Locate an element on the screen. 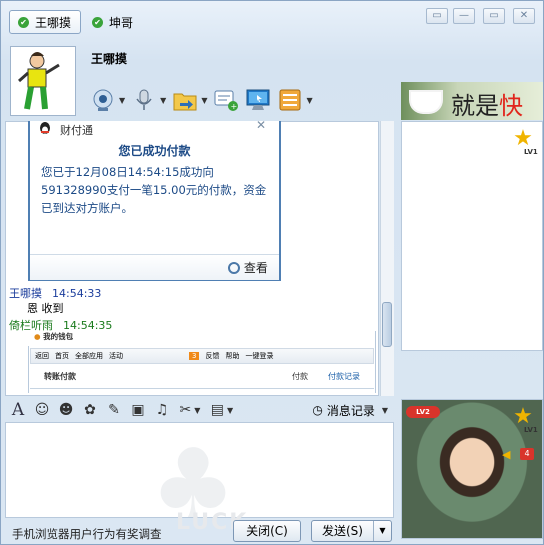 The image size is (544, 545). font-icon: A is located at coordinates (18, 410).